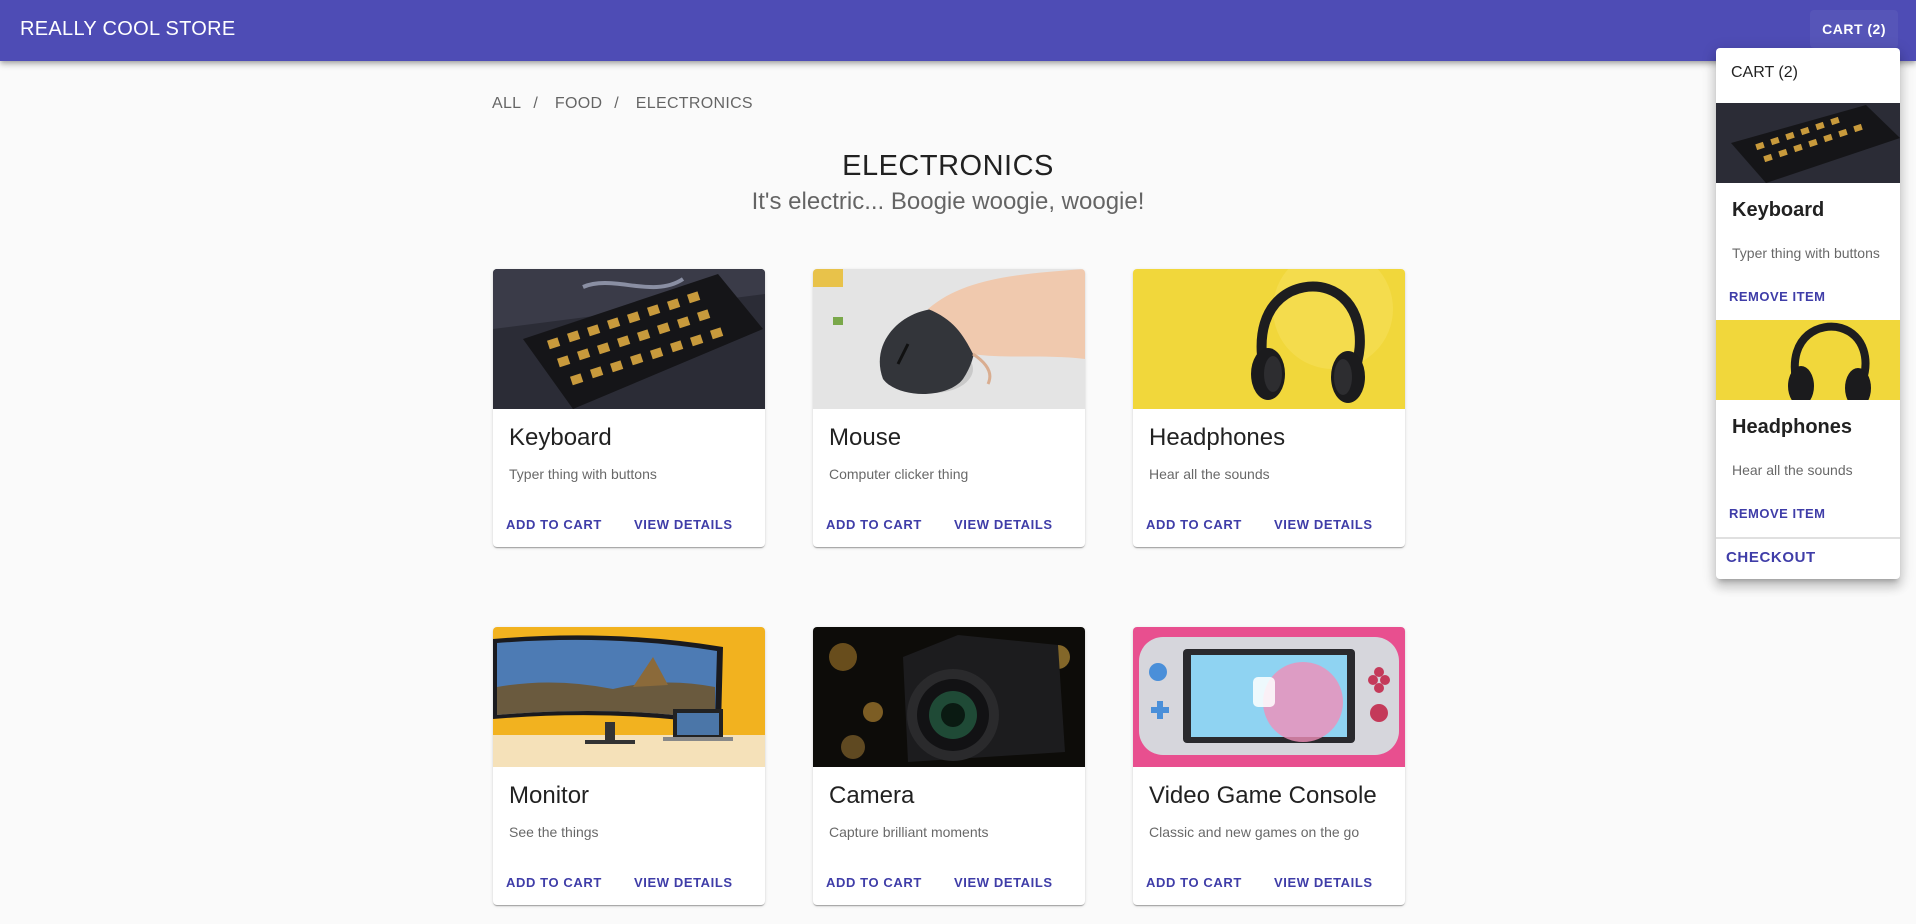  What do you see at coordinates (629, 339) in the screenshot?
I see `keyboard-image` at bounding box center [629, 339].